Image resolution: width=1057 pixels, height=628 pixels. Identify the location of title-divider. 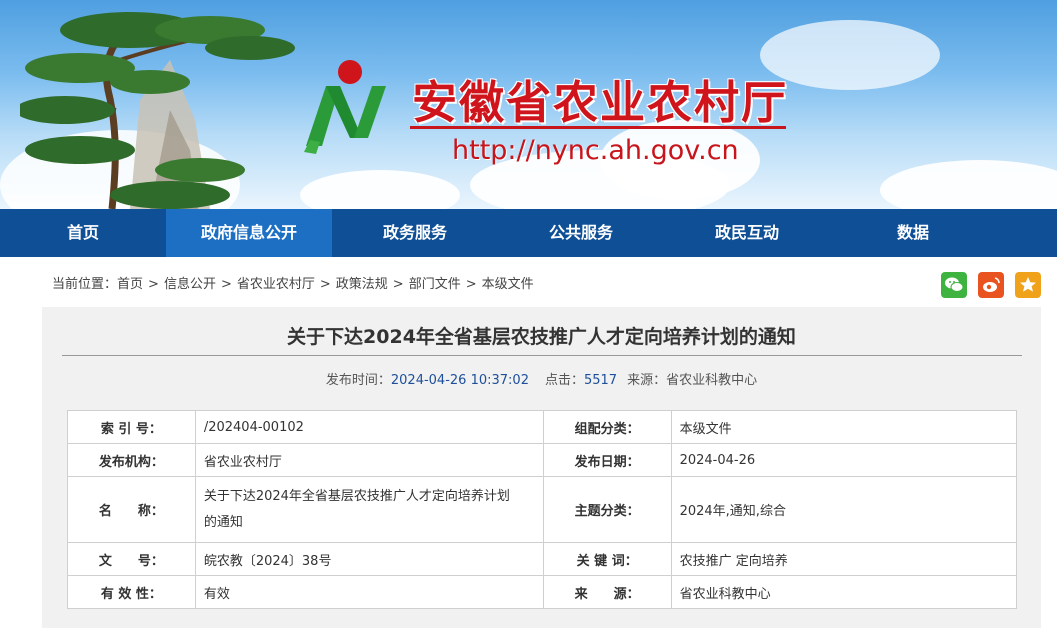
(542, 355).